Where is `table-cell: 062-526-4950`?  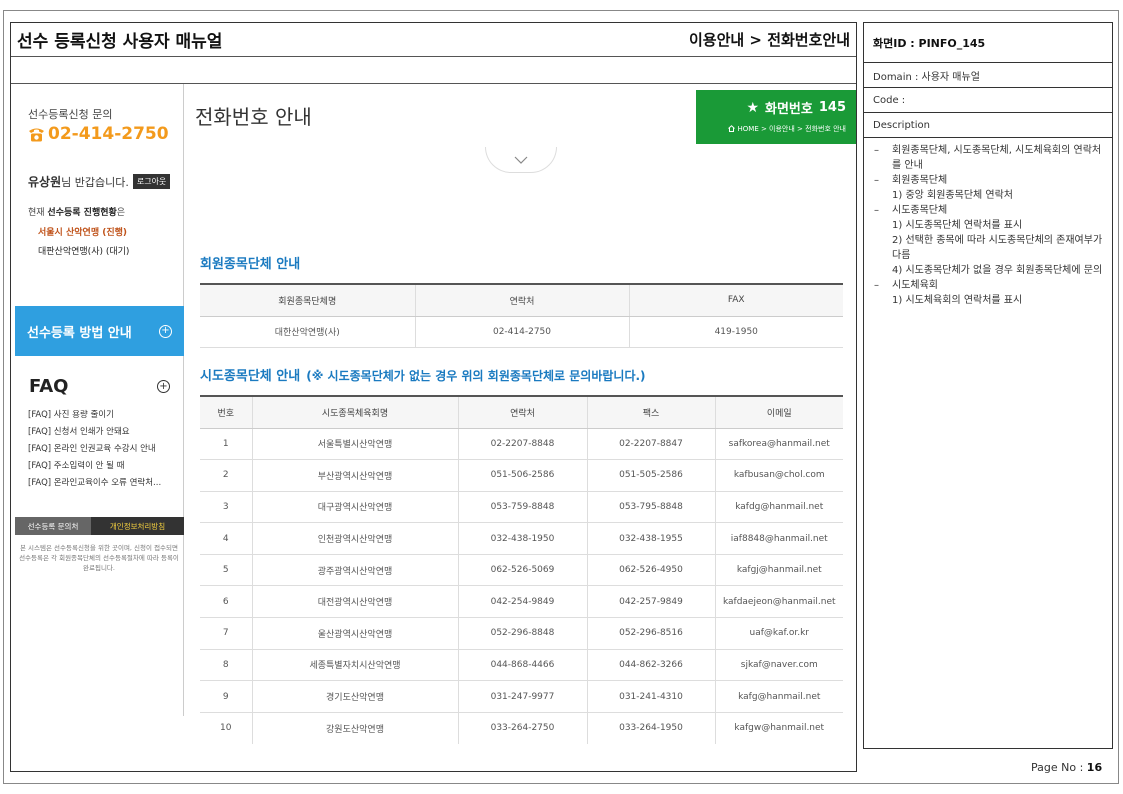
table-cell: 062-526-4950 is located at coordinates (650, 570).